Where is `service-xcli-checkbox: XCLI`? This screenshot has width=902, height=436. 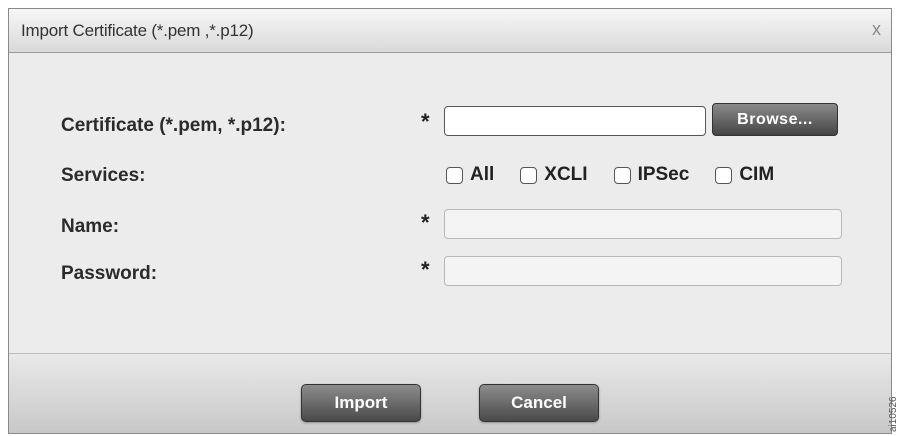 service-xcli-checkbox: XCLI is located at coordinates (554, 175).